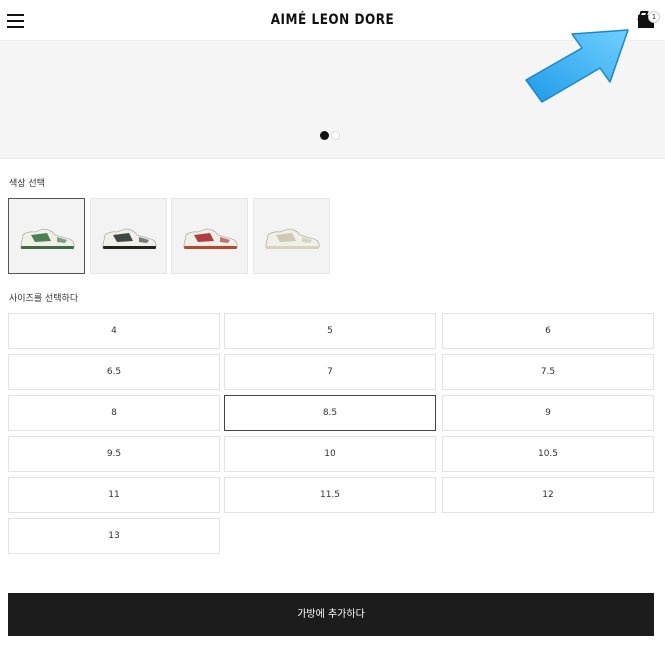  What do you see at coordinates (330, 331) in the screenshot?
I see `size-option-5: 5` at bounding box center [330, 331].